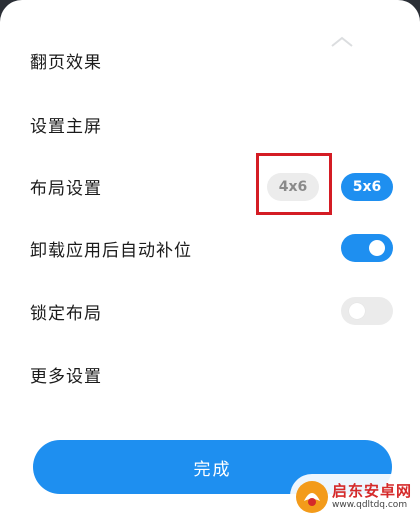 This screenshot has height=519, width=420. Describe the element at coordinates (211, 374) in the screenshot. I see `row-more-settings: 更多设置` at that location.